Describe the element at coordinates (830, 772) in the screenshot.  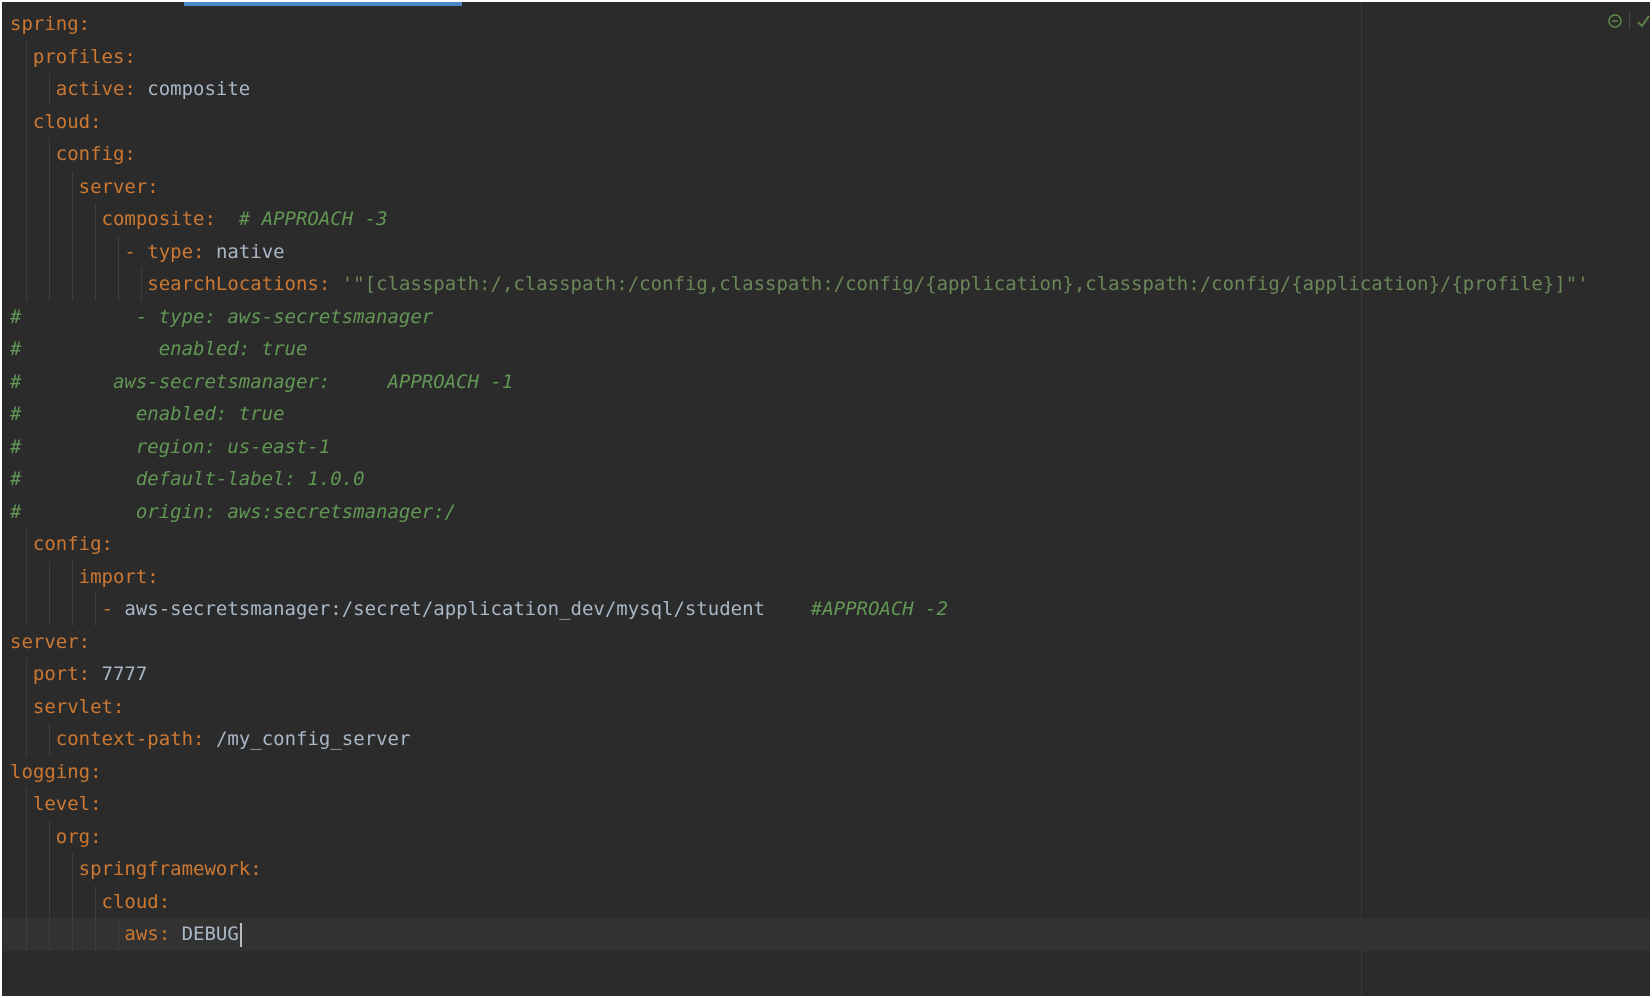
I see `code-line: logging:` at that location.